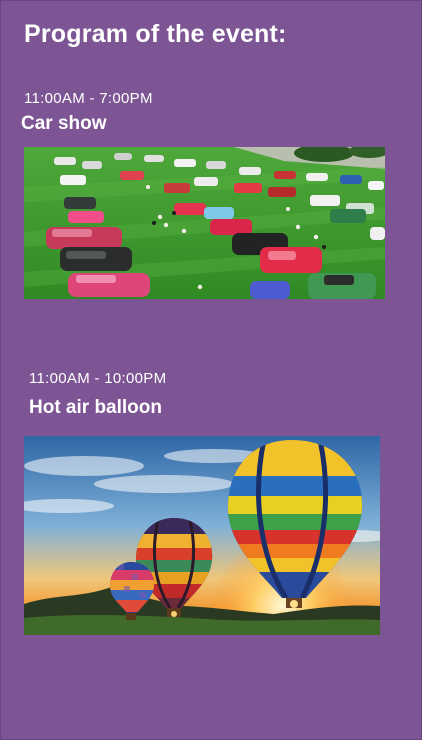 The height and width of the screenshot is (740, 422). What do you see at coordinates (64, 123) in the screenshot?
I see `event-name-car-show: Car show` at bounding box center [64, 123].